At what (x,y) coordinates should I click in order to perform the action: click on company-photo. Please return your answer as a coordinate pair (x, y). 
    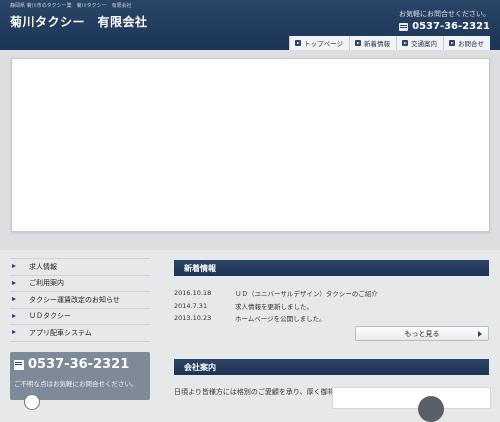
    Looking at the image, I should click on (411, 404).